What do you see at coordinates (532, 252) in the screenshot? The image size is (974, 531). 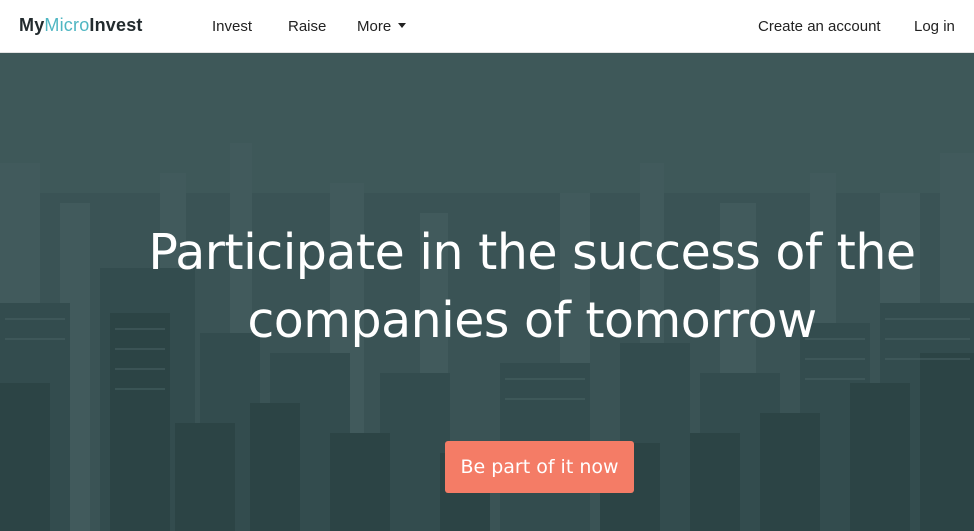 I see `hero-headline-line-1: Participate in the success of the` at bounding box center [532, 252].